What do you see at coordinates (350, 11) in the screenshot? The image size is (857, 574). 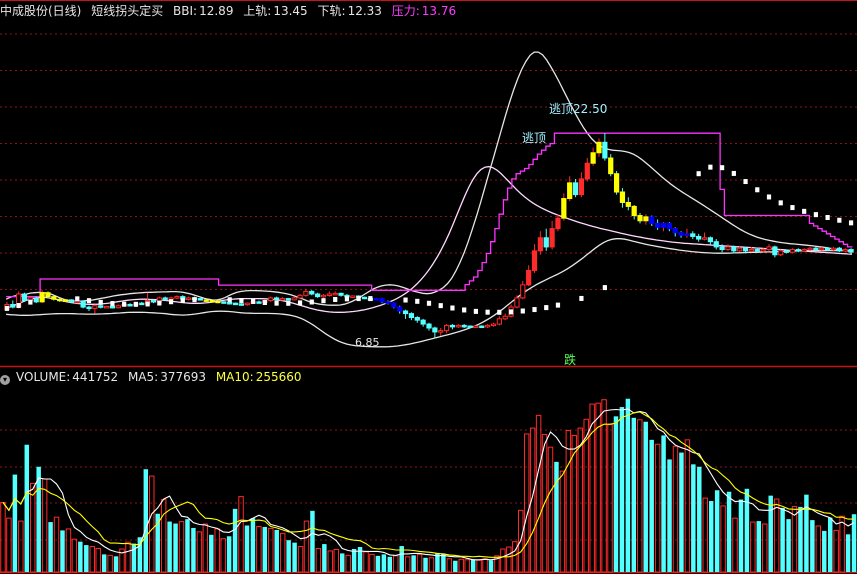 I see `lower-readout: 下轨: 12.33` at bounding box center [350, 11].